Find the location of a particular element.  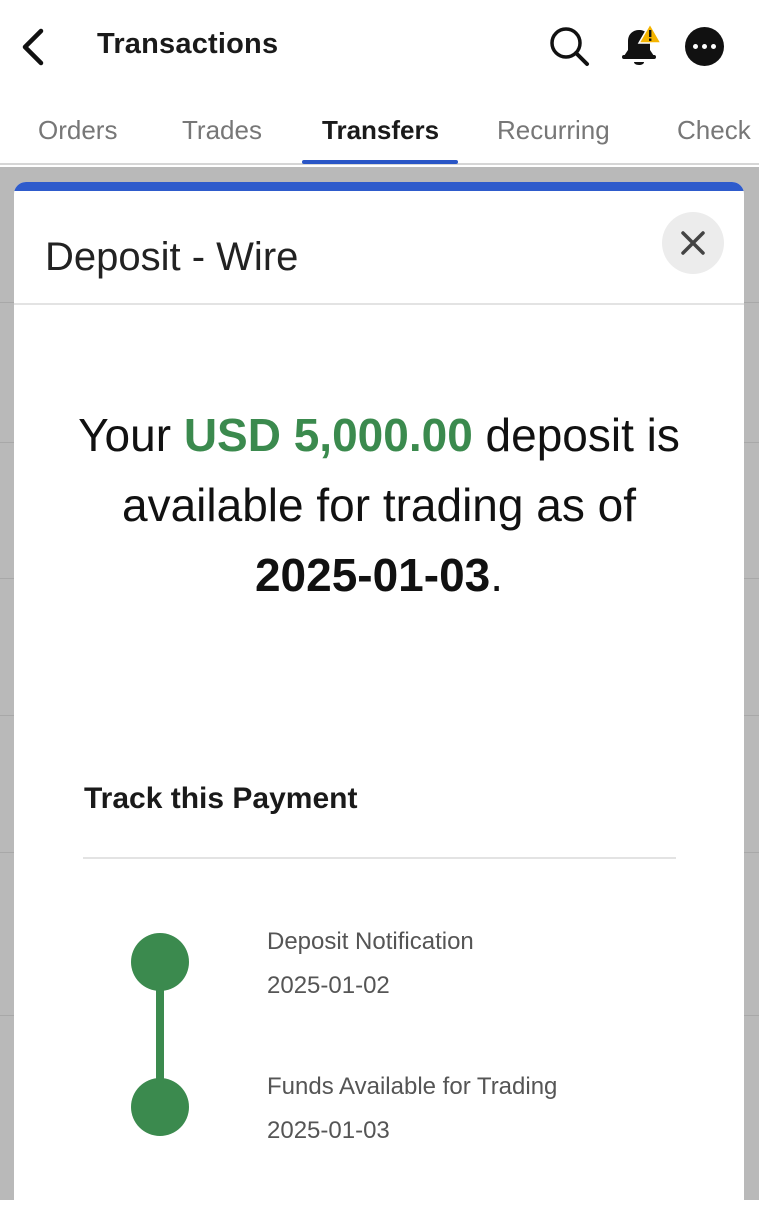

notifications-button is located at coordinates (639, 46).